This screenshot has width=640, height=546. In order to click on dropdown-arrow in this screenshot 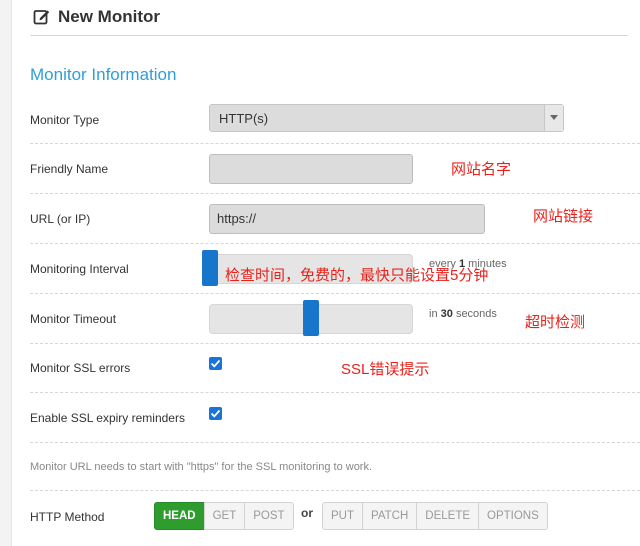, I will do `click(553, 118)`.